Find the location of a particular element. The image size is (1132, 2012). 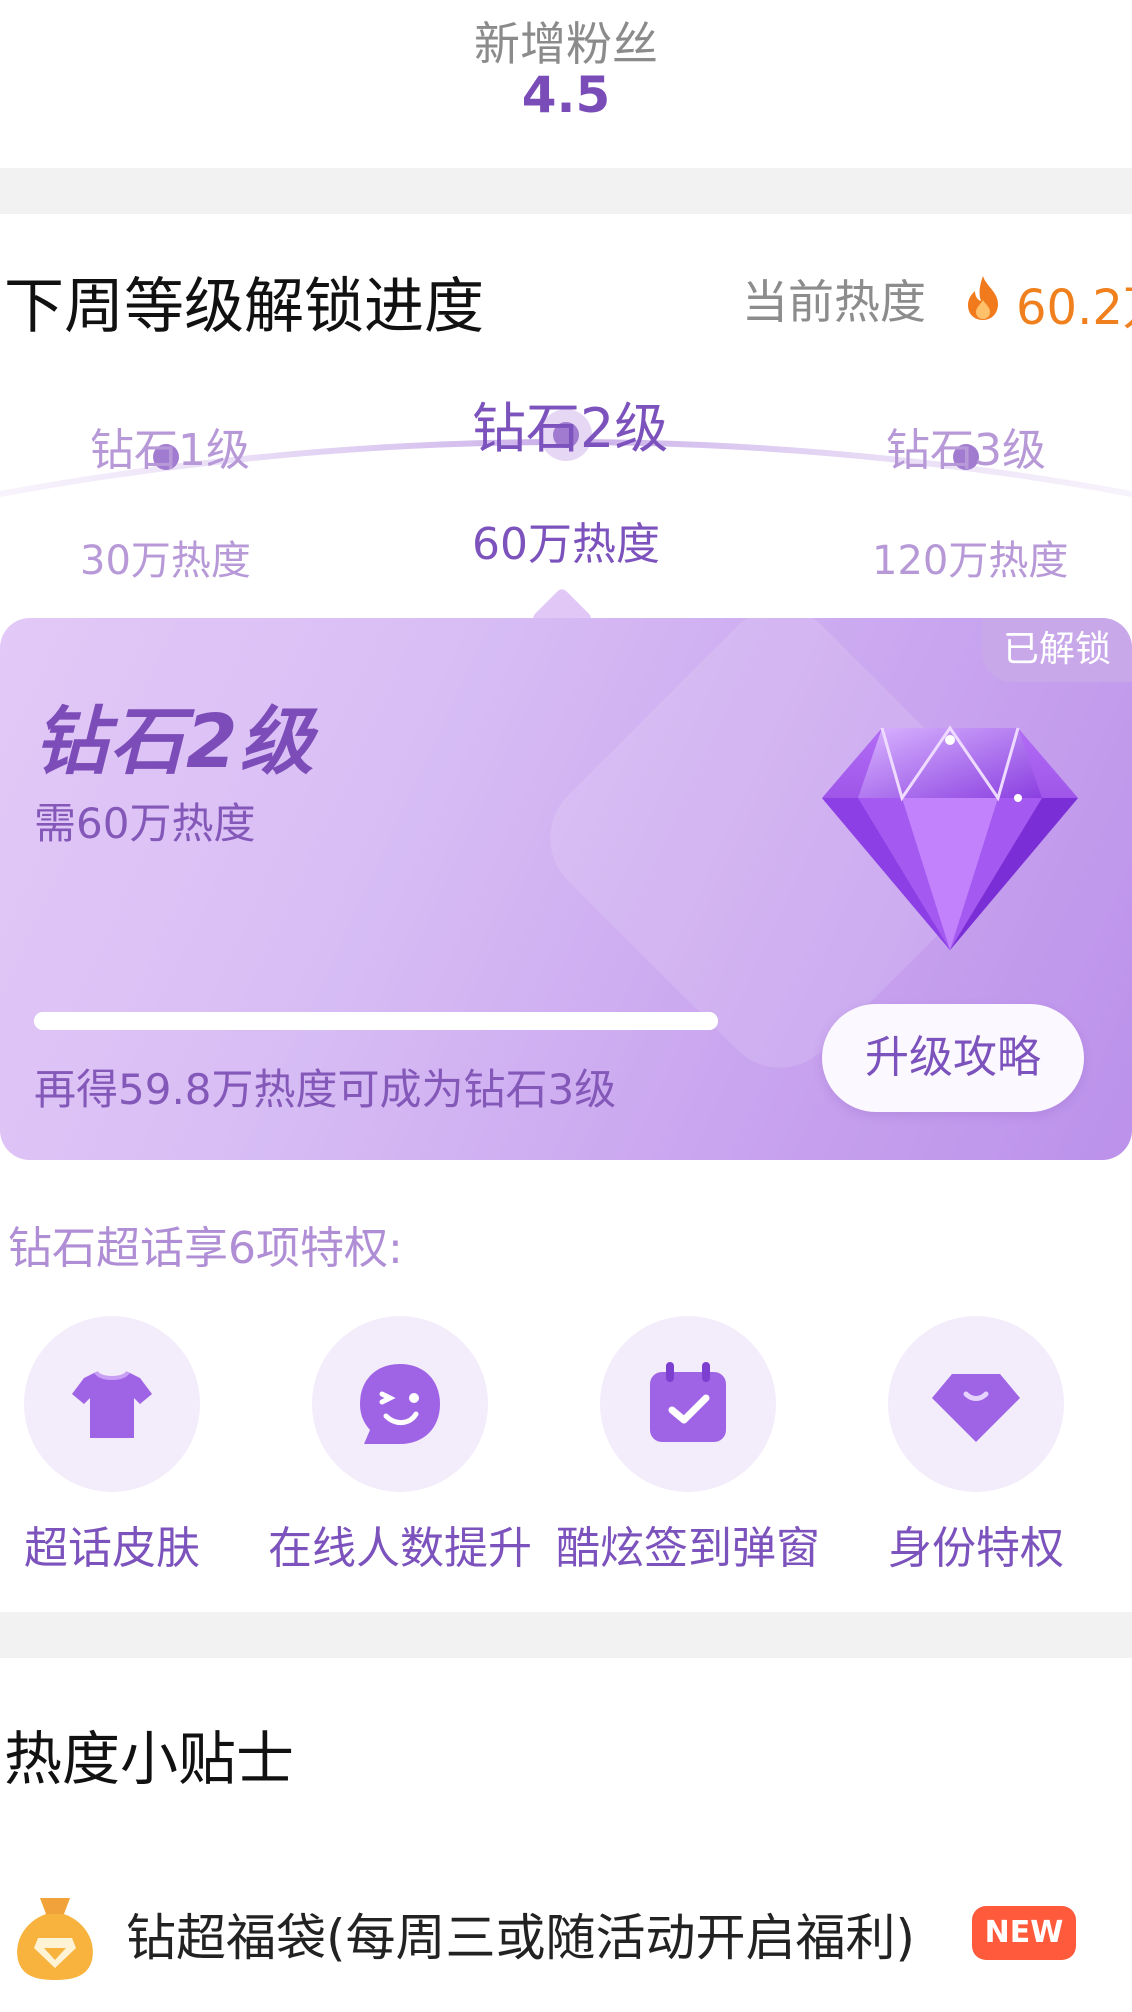

privilege-label: 酷炫签到弹窗 is located at coordinates (688, 1548).